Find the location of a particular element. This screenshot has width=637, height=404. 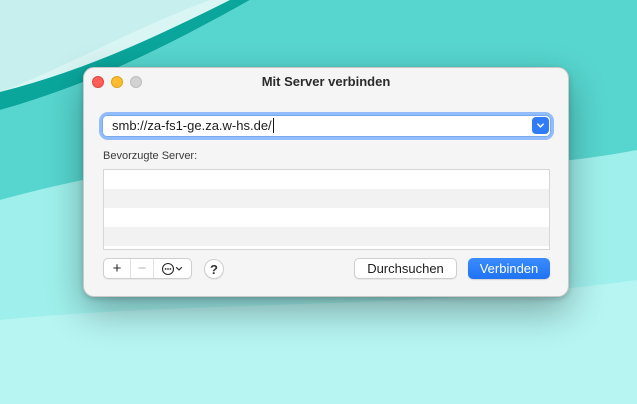

remove-favorite-button: − is located at coordinates (142, 268).